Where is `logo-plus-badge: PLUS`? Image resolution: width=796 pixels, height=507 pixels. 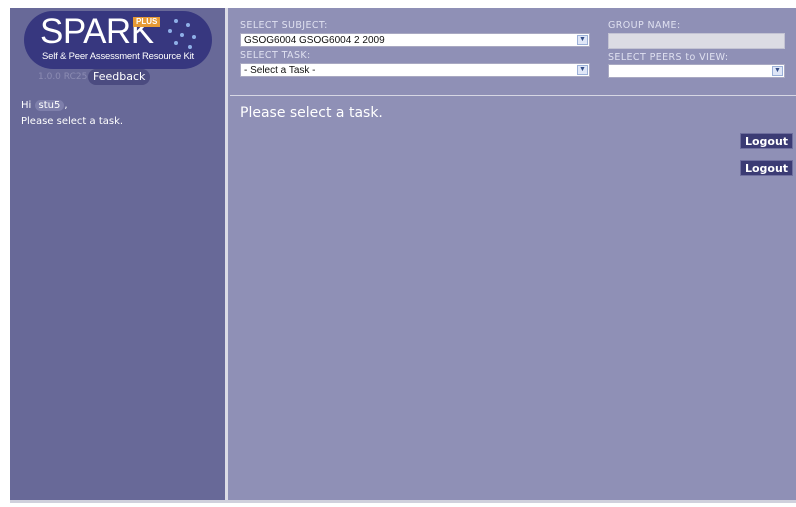
logo-plus-badge: PLUS is located at coordinates (147, 22).